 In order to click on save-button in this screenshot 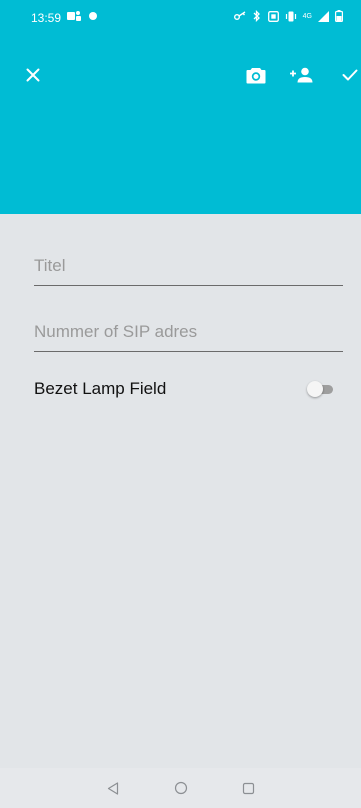, I will do `click(348, 75)`.